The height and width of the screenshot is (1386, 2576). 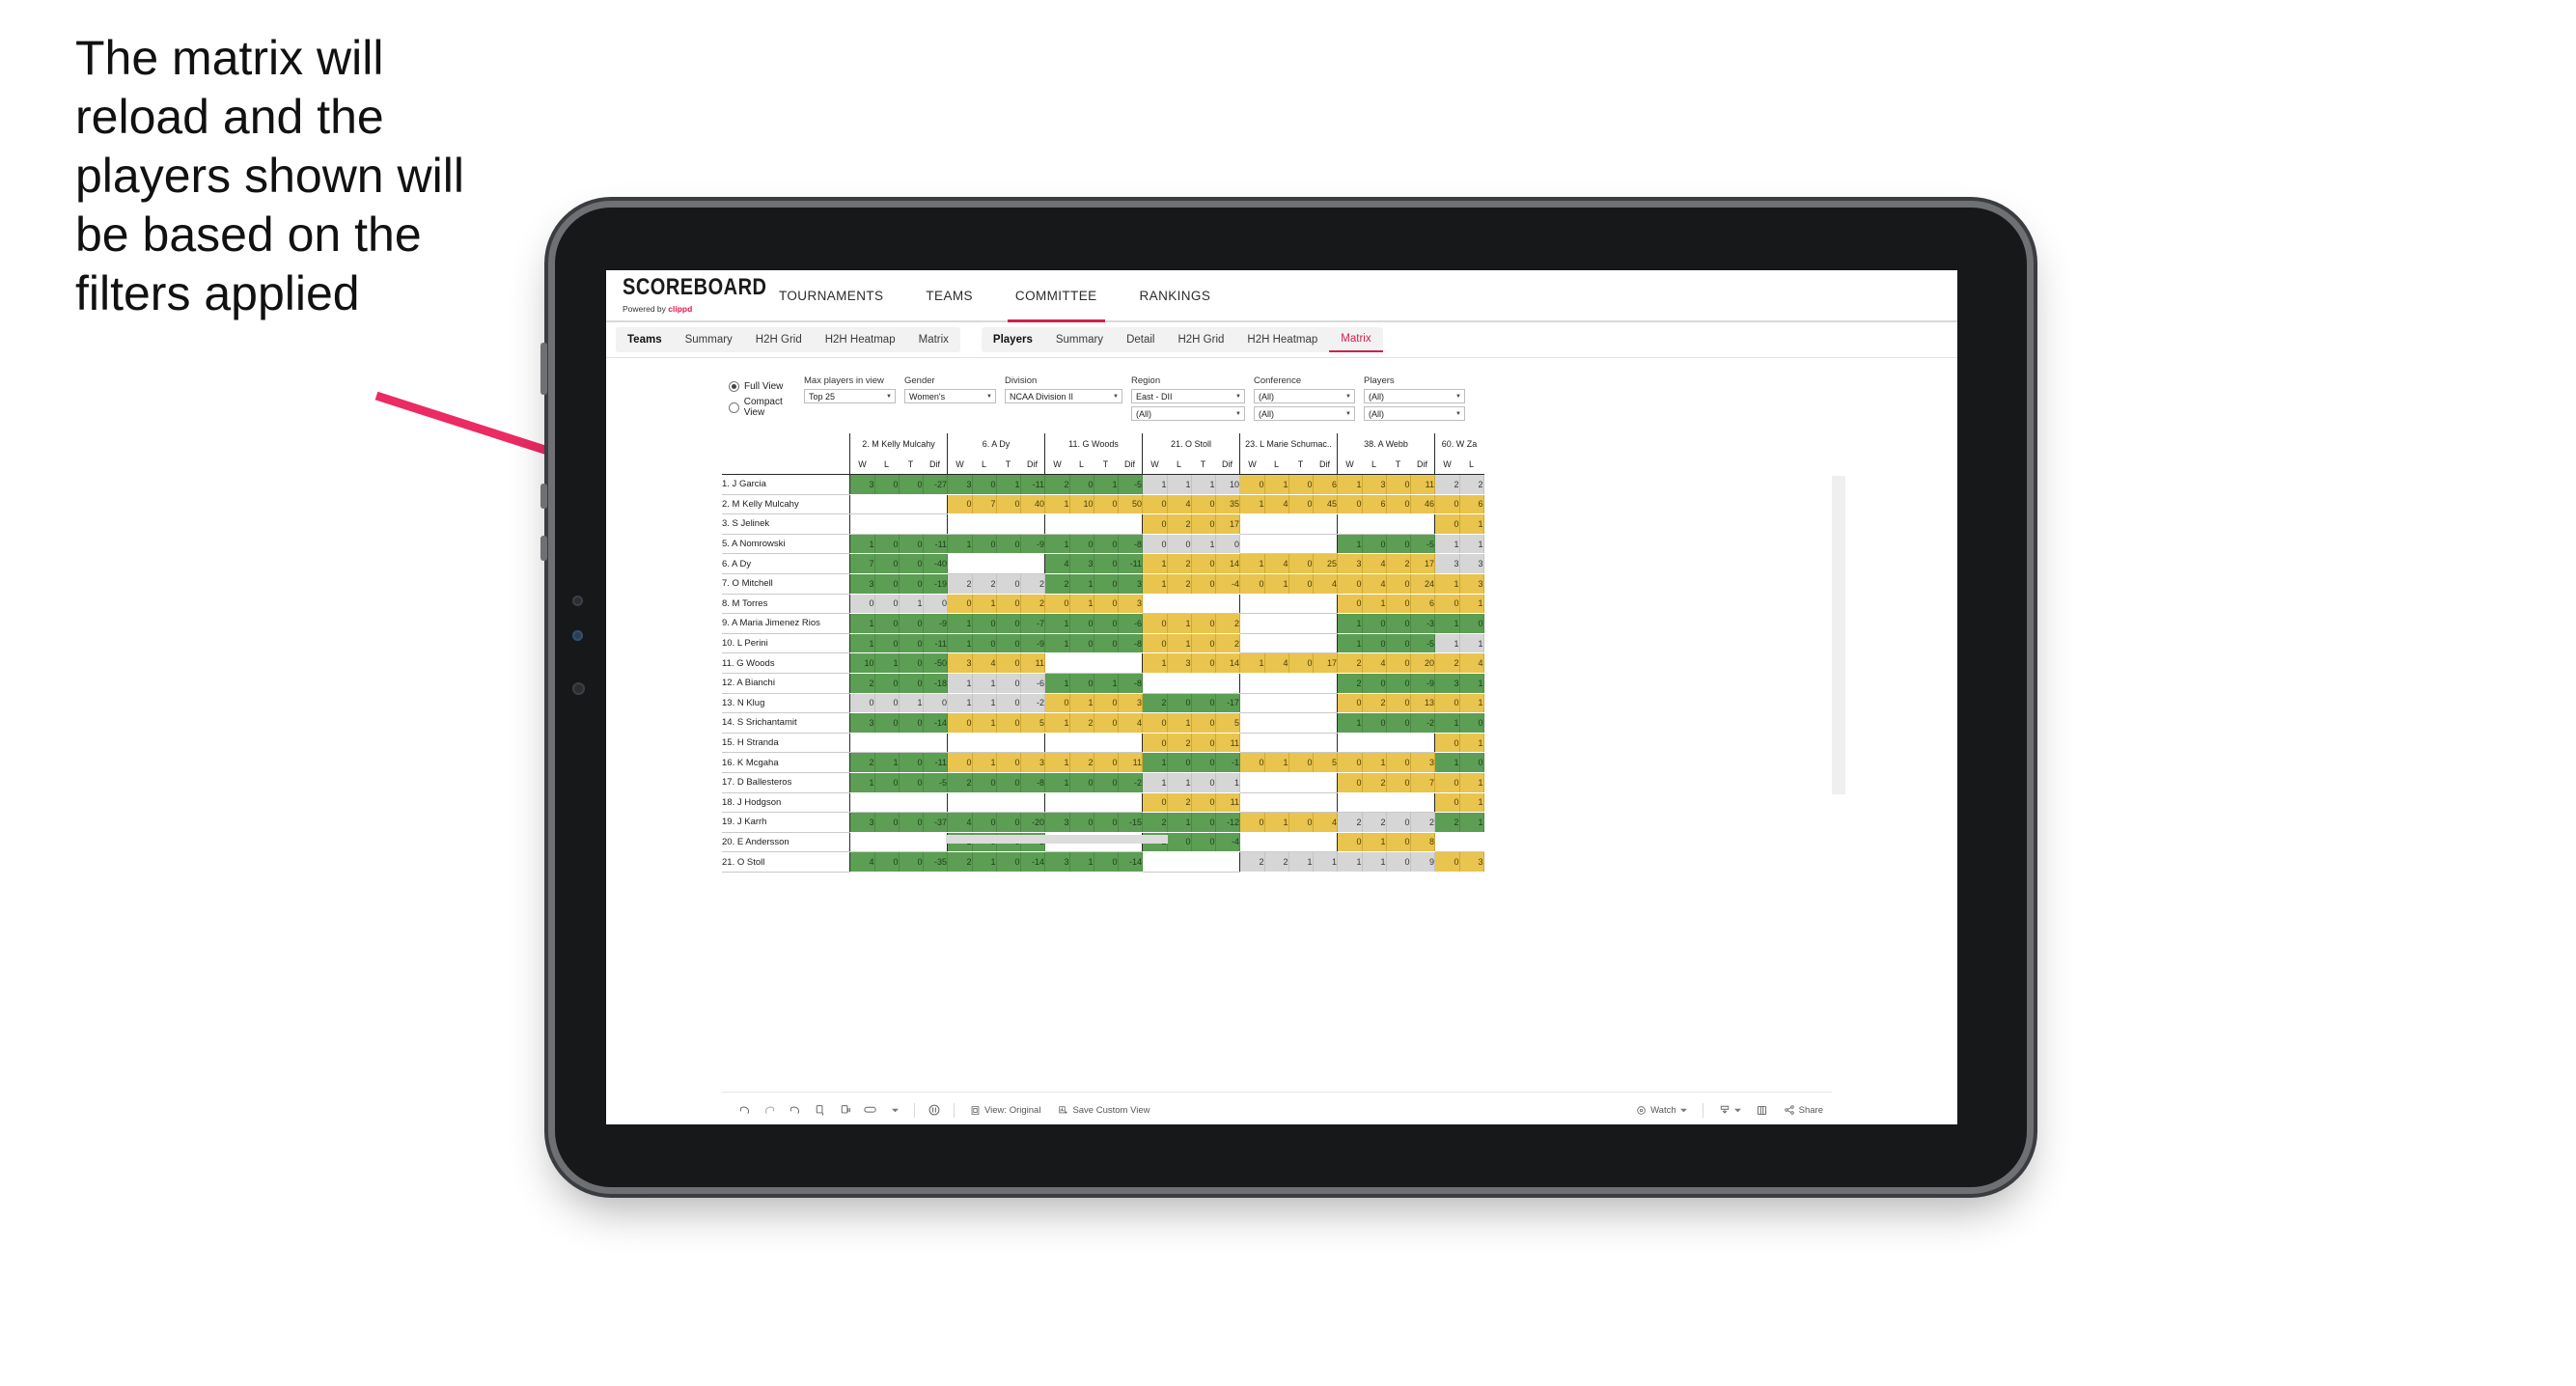 What do you see at coordinates (1103, 1111) in the screenshot?
I see `save-custom-view-button: Save Custom View` at bounding box center [1103, 1111].